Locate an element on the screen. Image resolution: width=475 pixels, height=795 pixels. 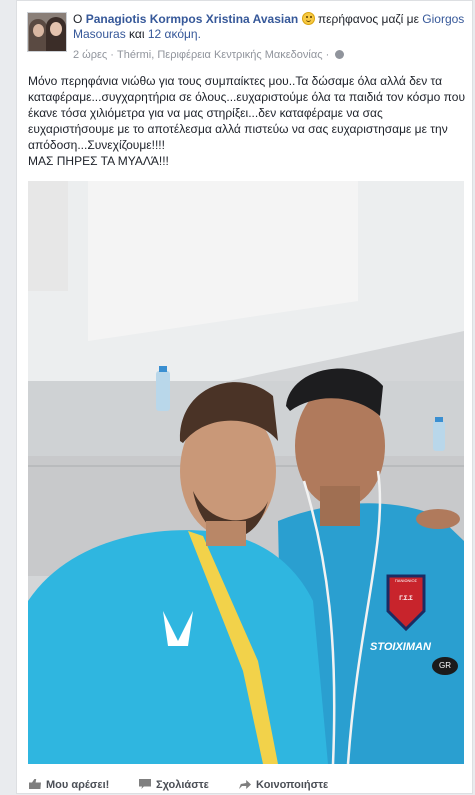
feeling-smiley-icon is located at coordinates (308, 18).